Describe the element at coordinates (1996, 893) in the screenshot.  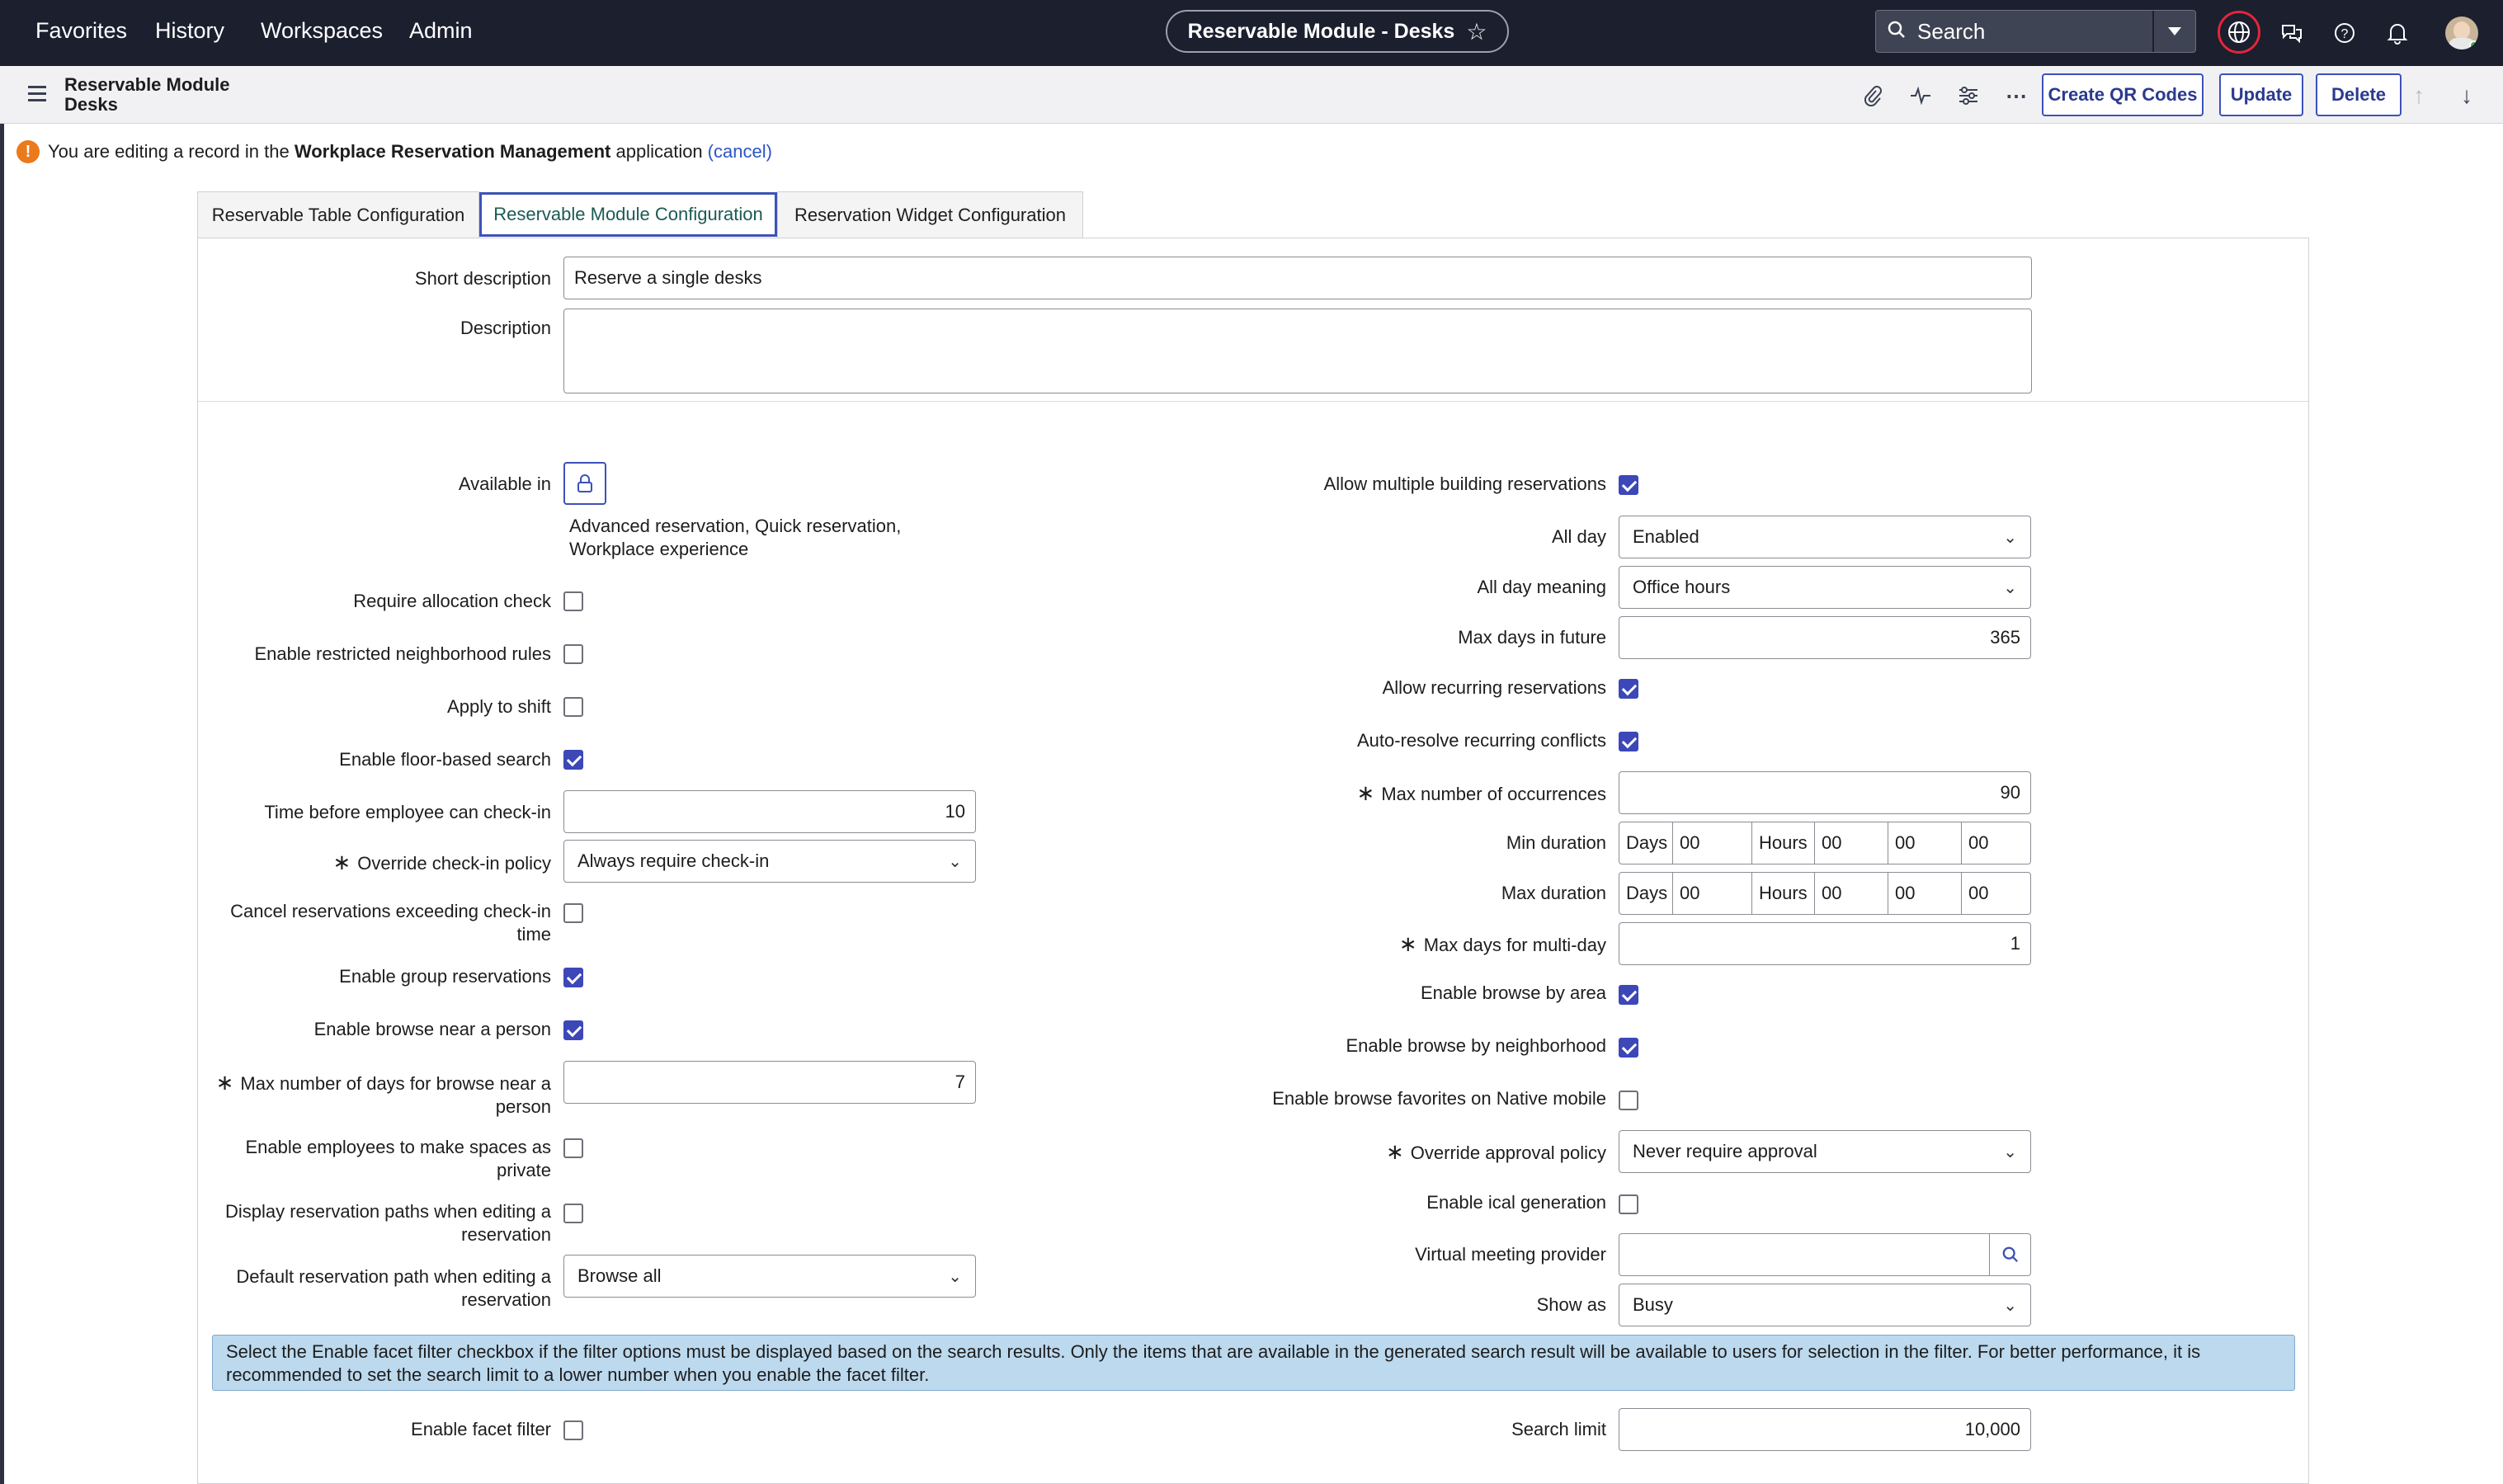
I see `max-duration-seconds-input: 00` at that location.